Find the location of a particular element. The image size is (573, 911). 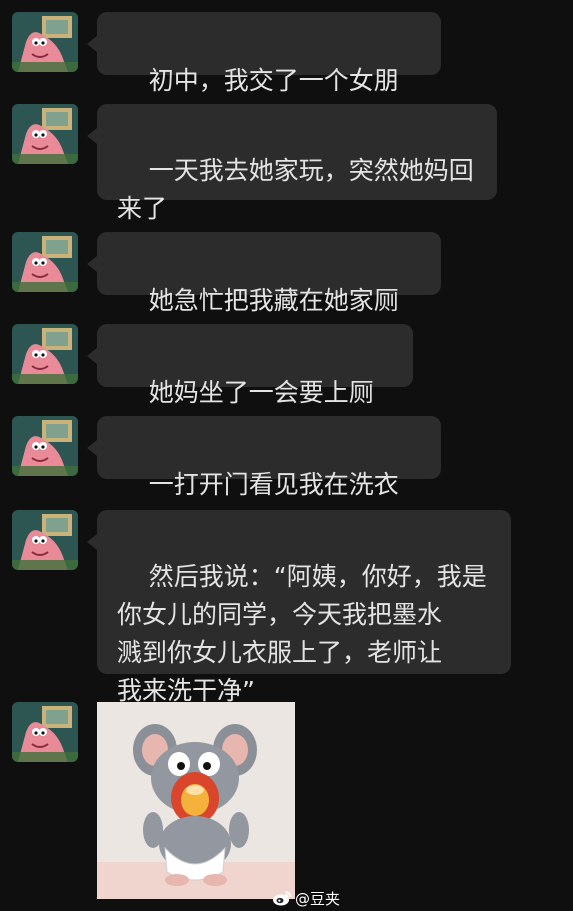

message-bubble: 一天我去她家玩，突然她妈回 来了 is located at coordinates (292, 163).